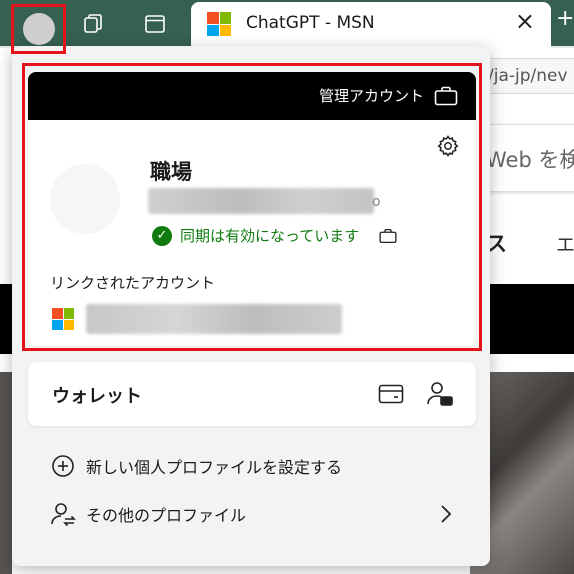 The image size is (574, 574). I want to click on work-avatar, so click(85, 199).